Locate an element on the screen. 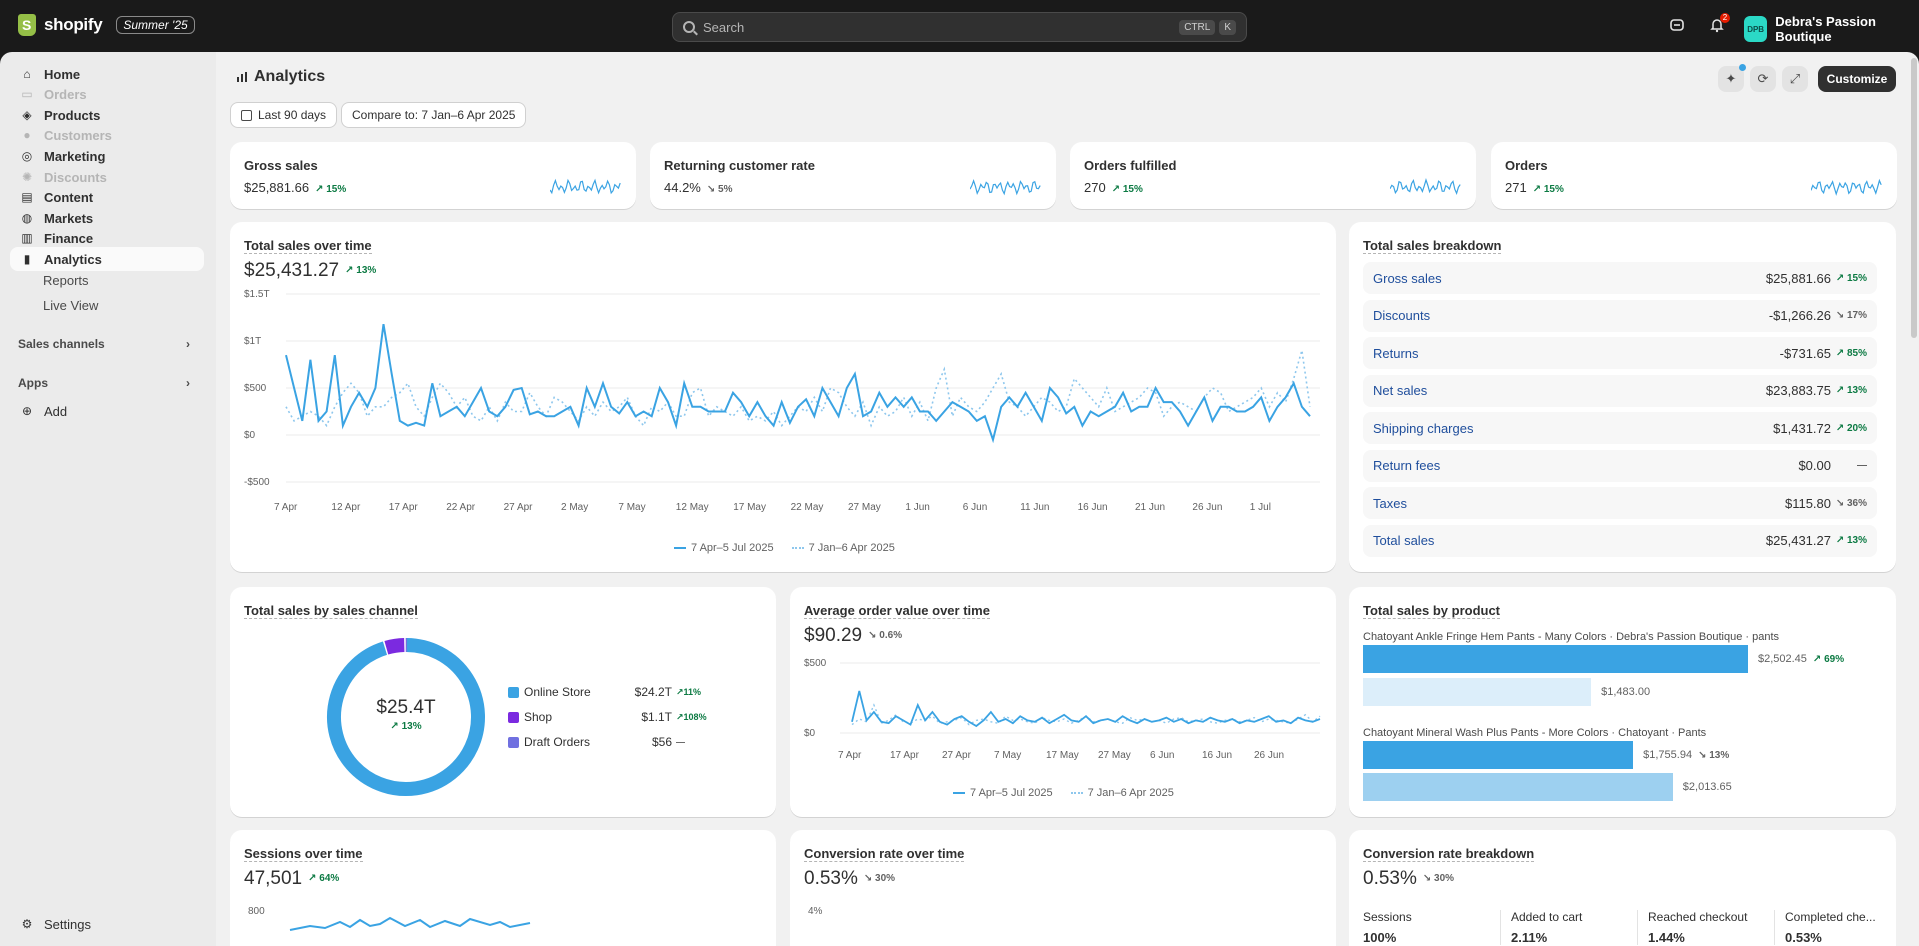 The height and width of the screenshot is (946, 1919). breakdown-label: Total sales is located at coordinates (1569, 540).